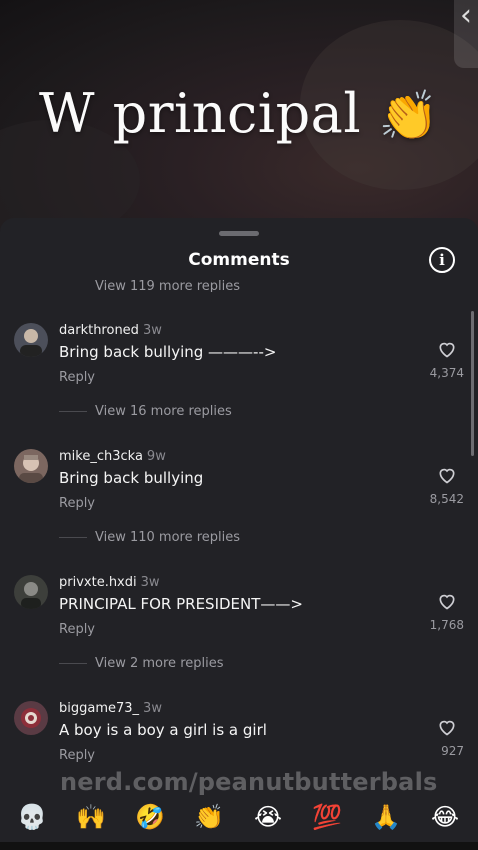 This screenshot has height=850, width=478. What do you see at coordinates (168, 285) in the screenshot?
I see `clipped-view-replies-label: View 119 more replies` at bounding box center [168, 285].